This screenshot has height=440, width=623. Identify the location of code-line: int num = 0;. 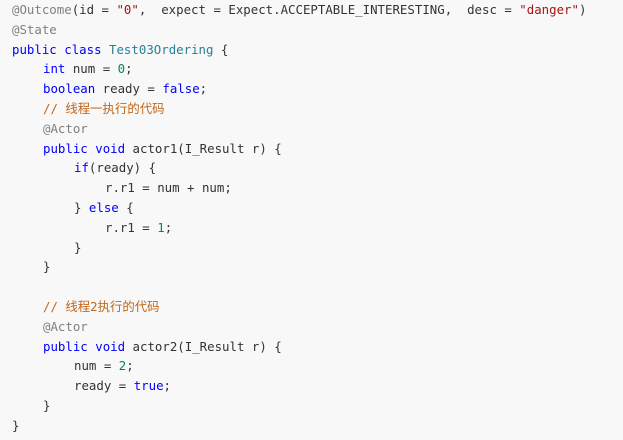
(72, 69).